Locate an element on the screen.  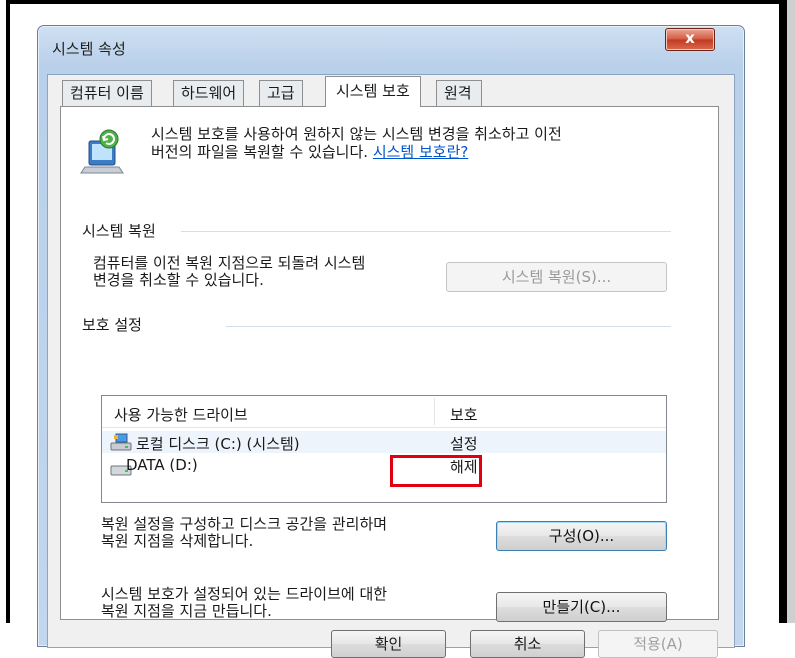
protection-settings-group-line is located at coordinates (448, 326).